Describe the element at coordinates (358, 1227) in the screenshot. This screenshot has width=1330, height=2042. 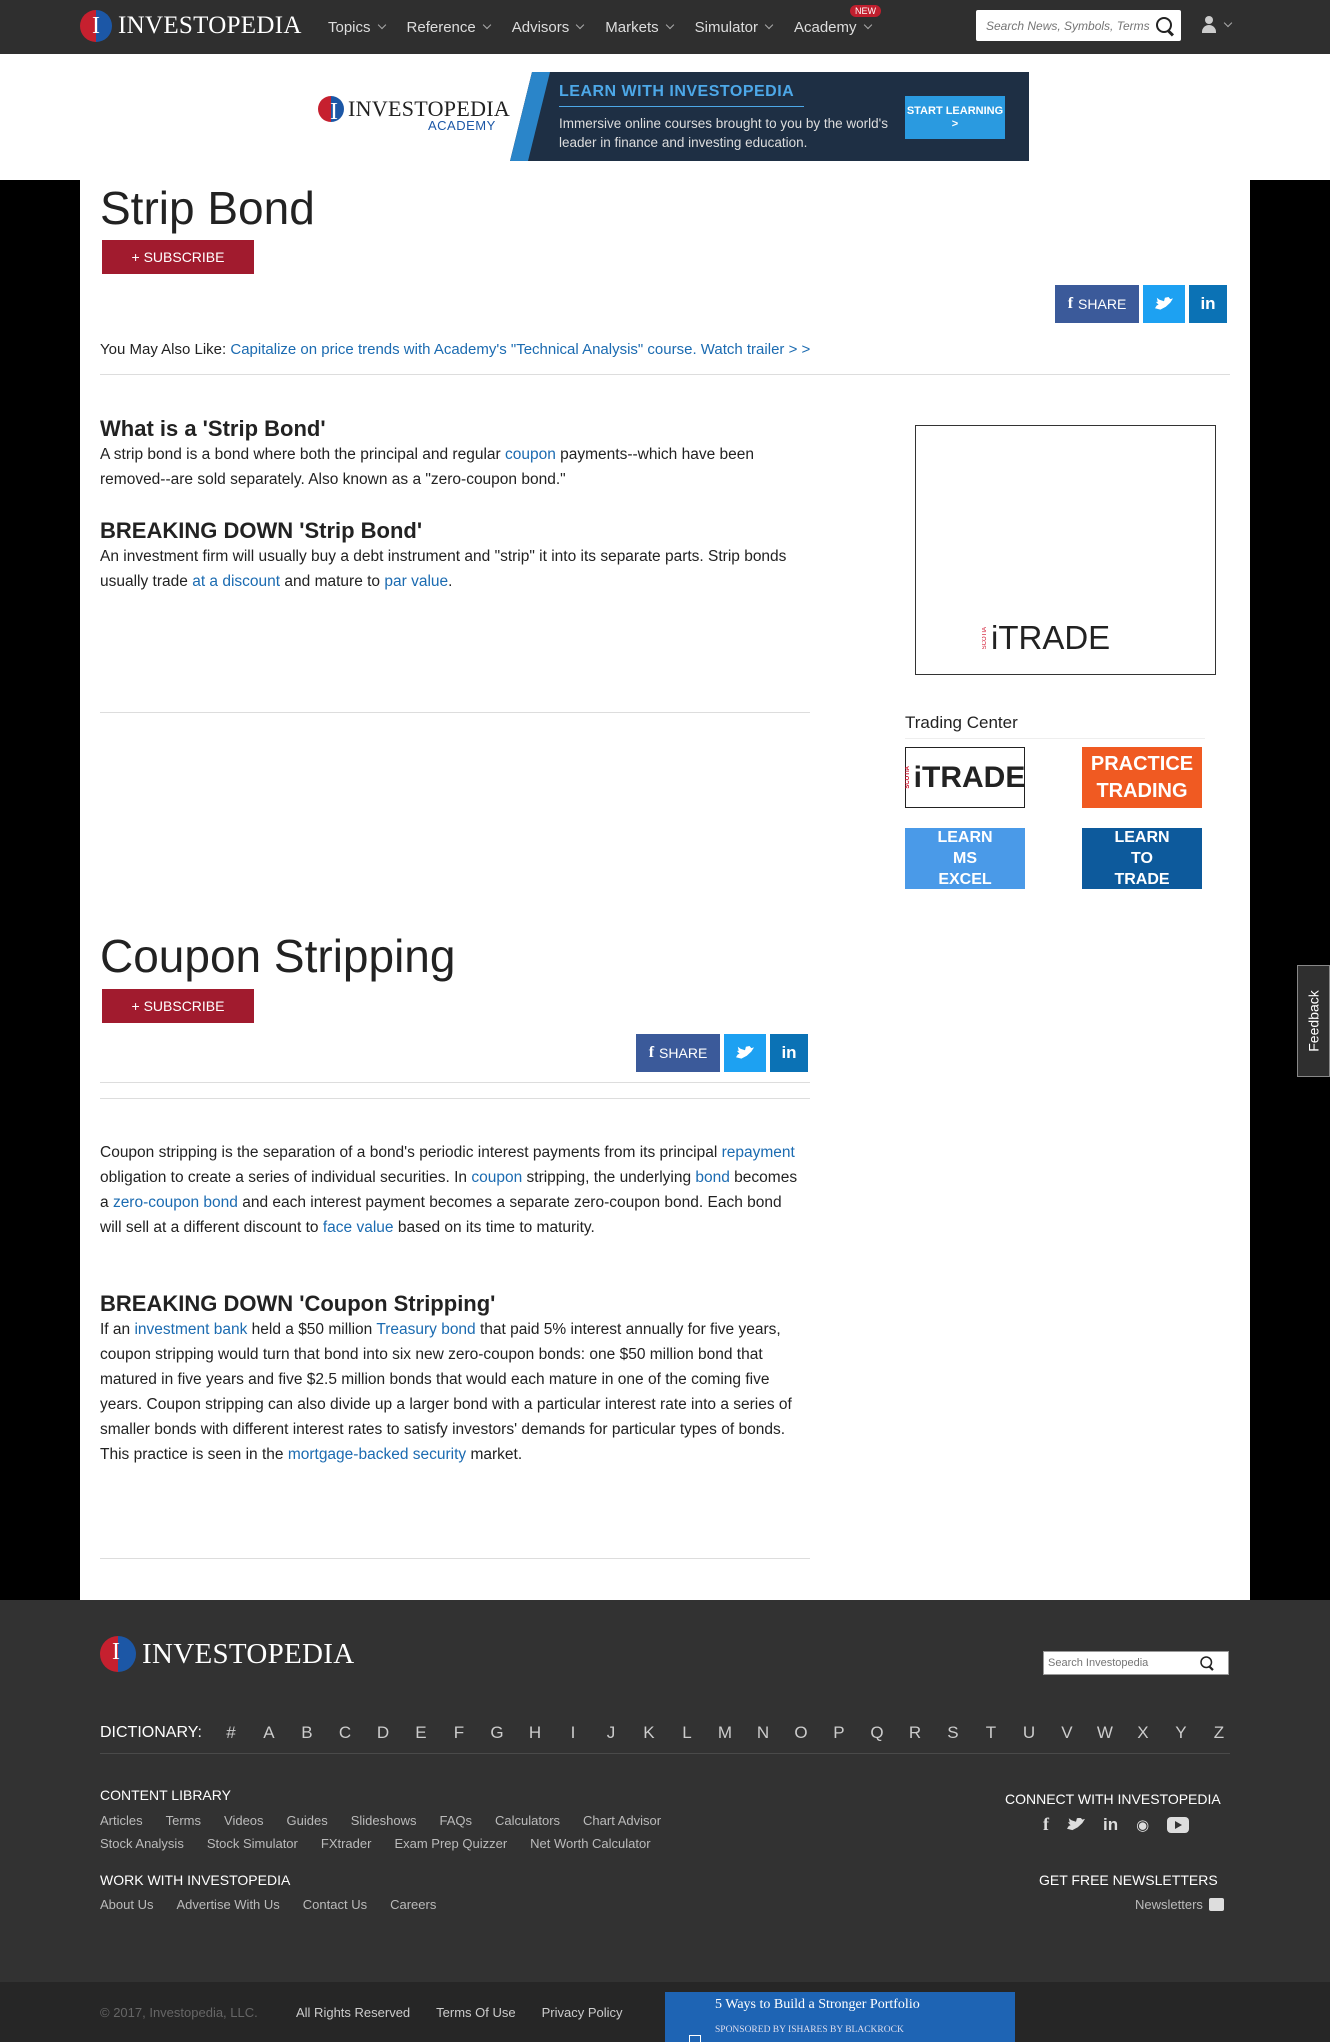
I see `link-face-value: face value` at that location.